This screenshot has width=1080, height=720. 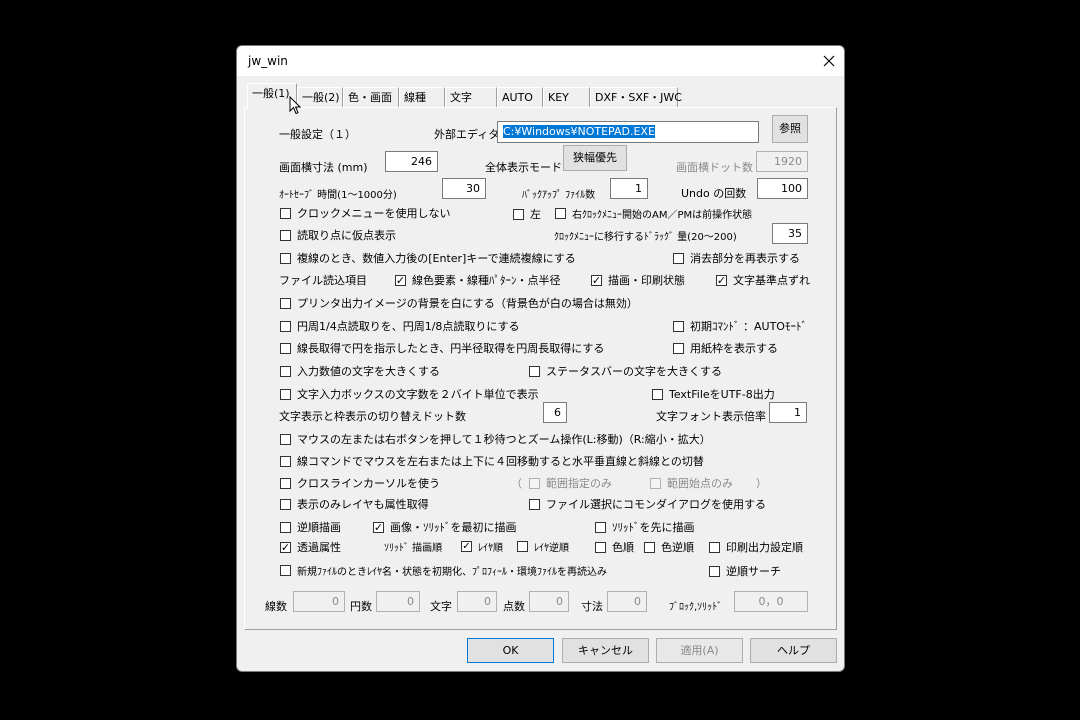 What do you see at coordinates (691, 483) in the screenshot?
I see `range-start-checkbox: 範囲始点のみ` at bounding box center [691, 483].